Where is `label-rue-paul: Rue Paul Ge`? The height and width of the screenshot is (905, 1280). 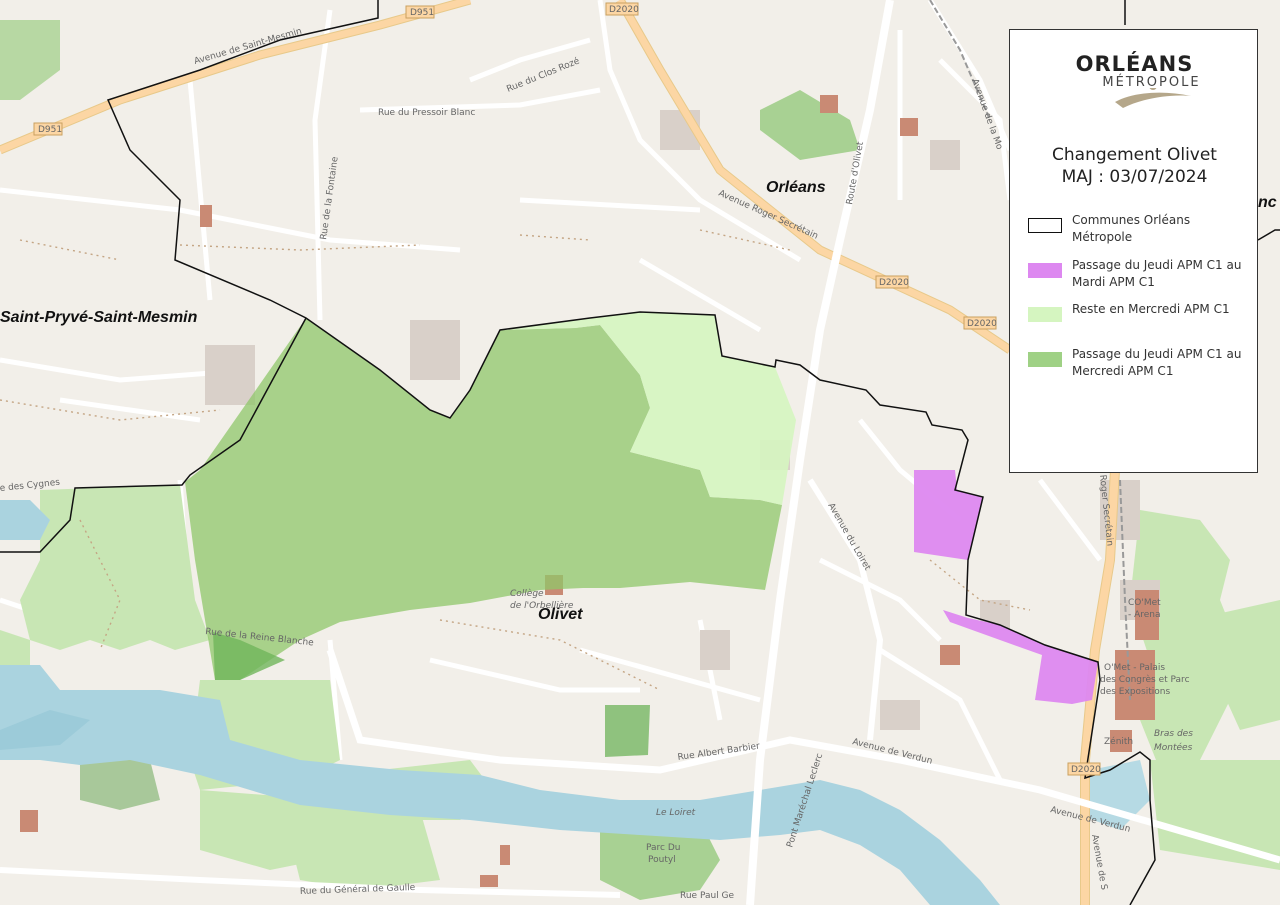
label-rue-paul: Rue Paul Ge is located at coordinates (707, 896).